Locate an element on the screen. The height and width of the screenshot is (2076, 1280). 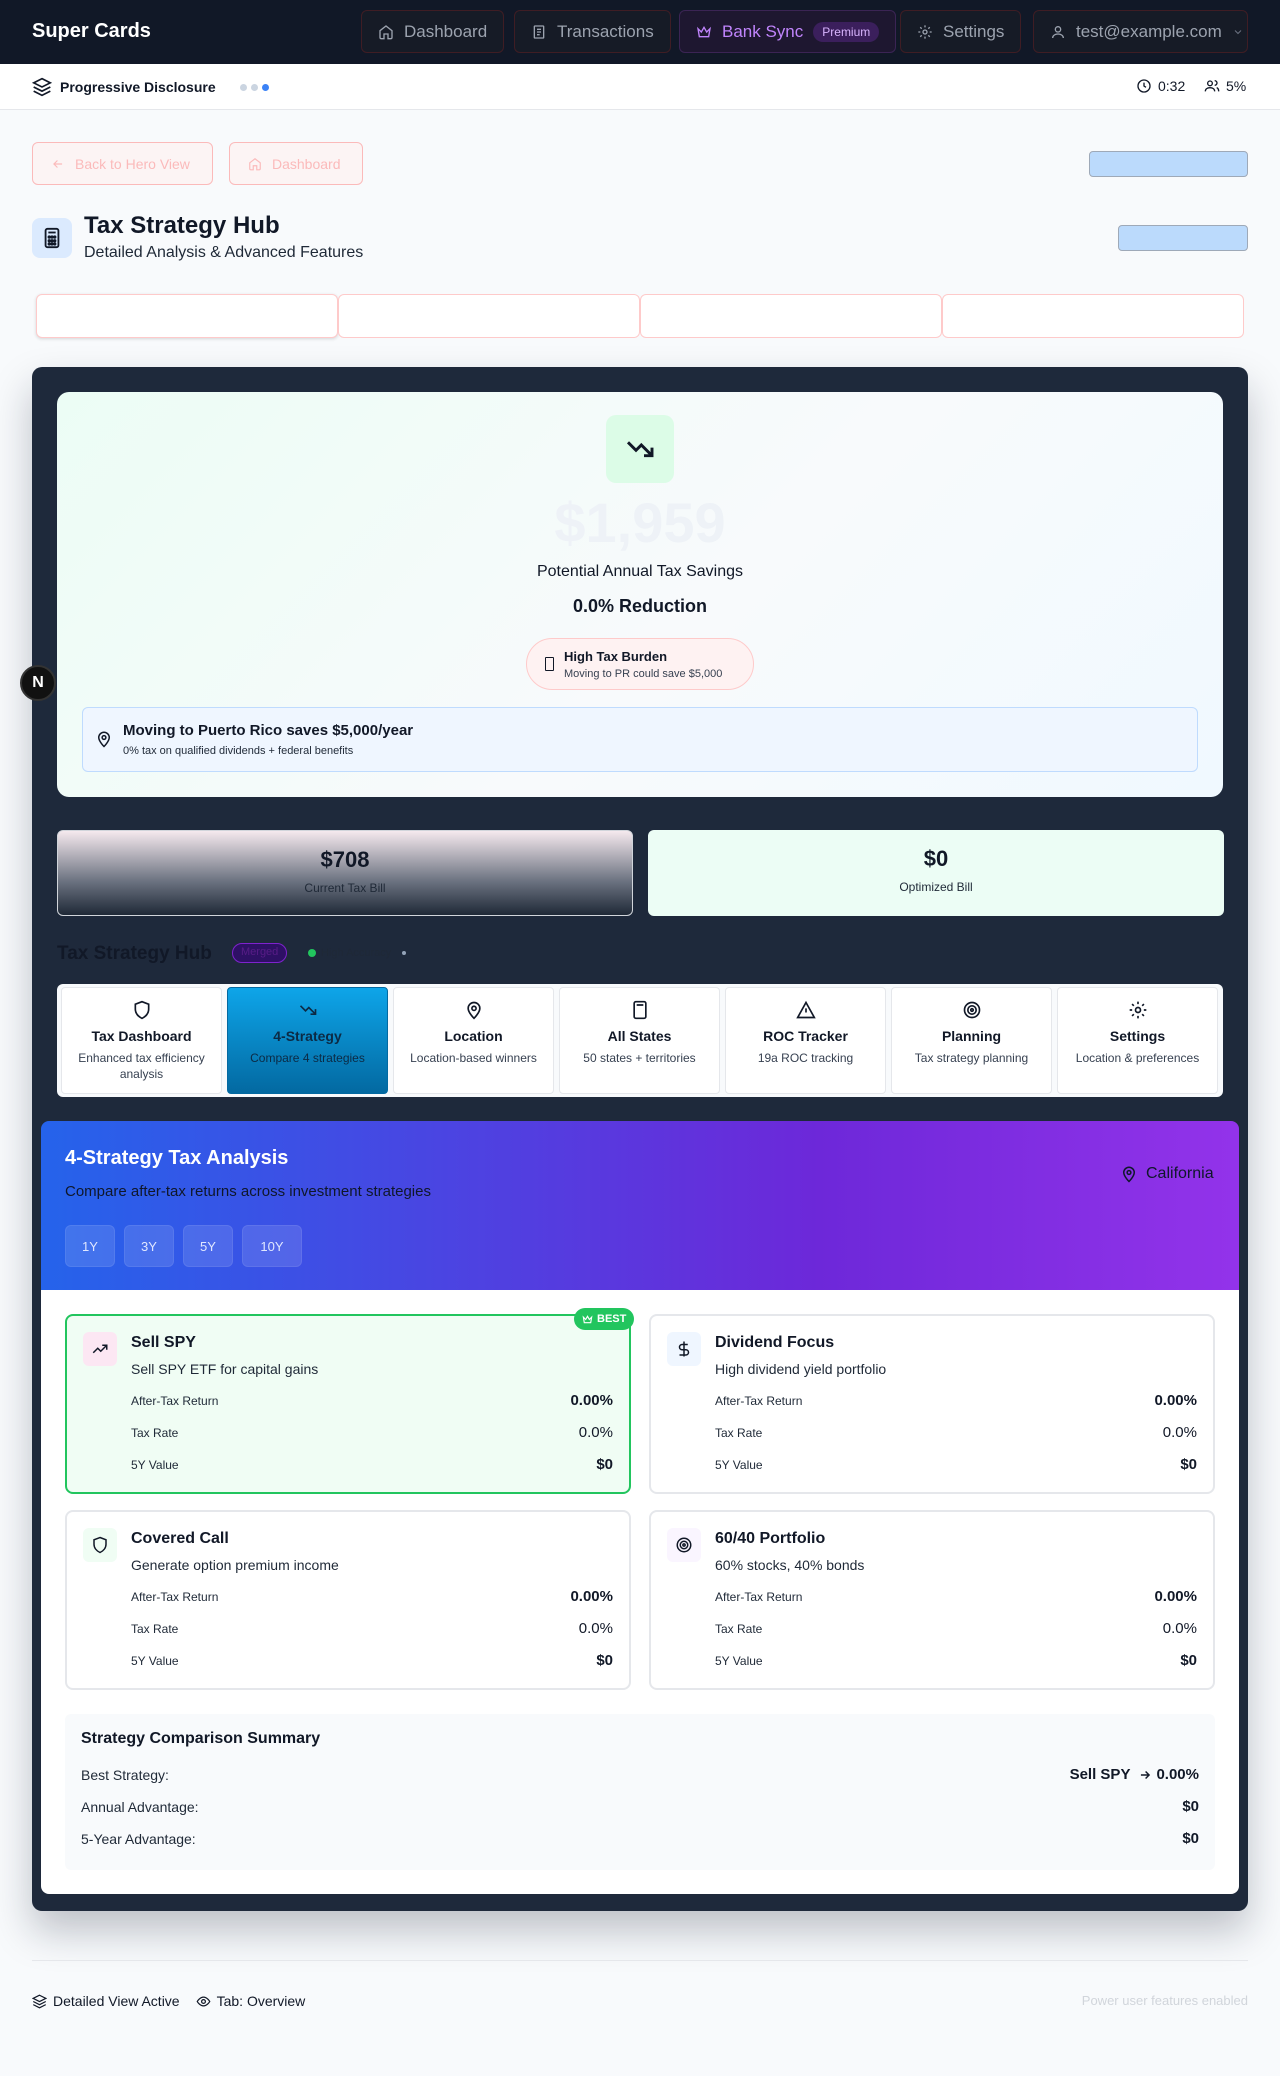
tab-4-strategy: 4-Strategy Compare 4 strategies is located at coordinates (307, 1040).